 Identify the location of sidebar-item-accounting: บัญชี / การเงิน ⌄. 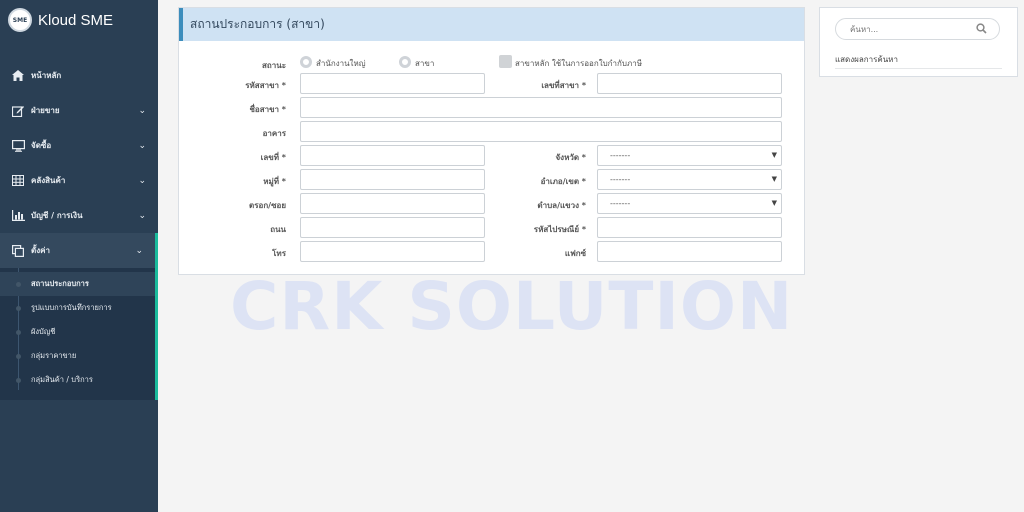
(79, 215).